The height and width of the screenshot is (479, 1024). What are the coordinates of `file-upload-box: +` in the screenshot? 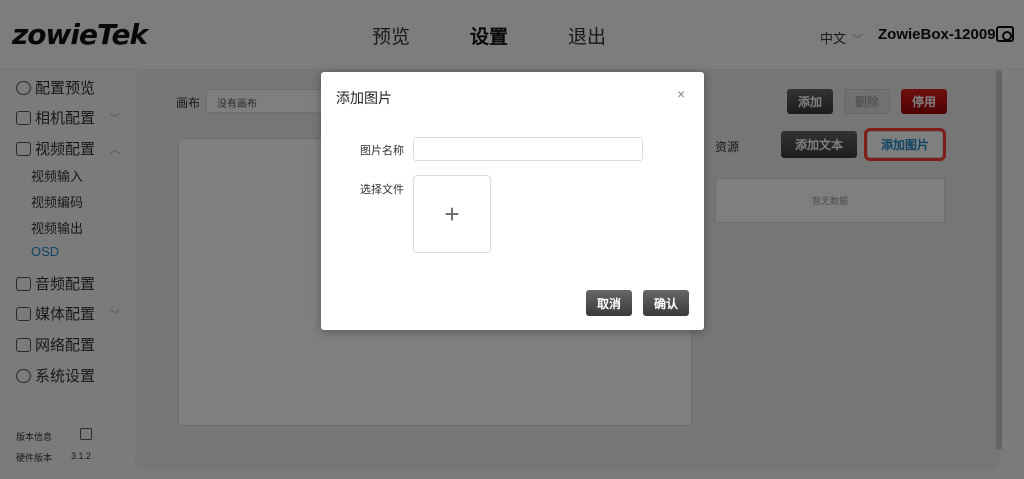 It's located at (452, 214).